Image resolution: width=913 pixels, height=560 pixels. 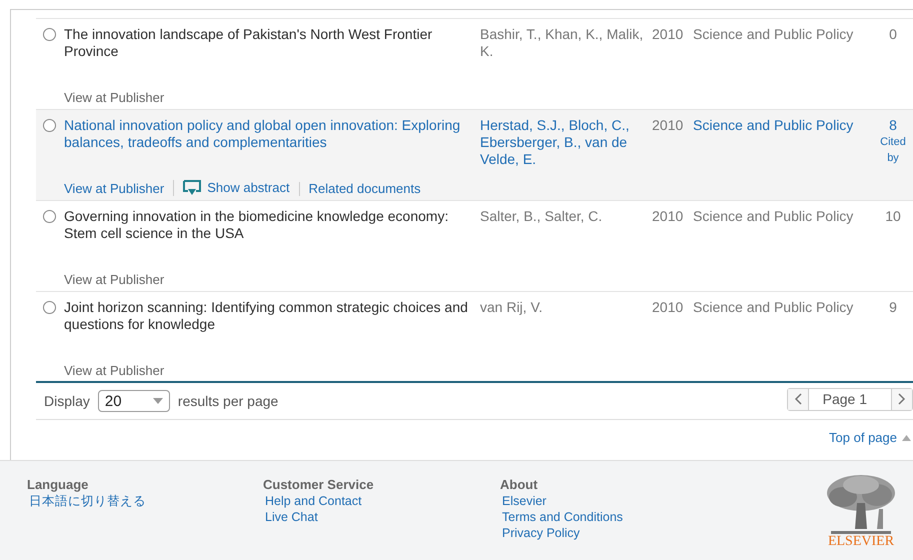 I want to click on previous-page-button, so click(x=798, y=399).